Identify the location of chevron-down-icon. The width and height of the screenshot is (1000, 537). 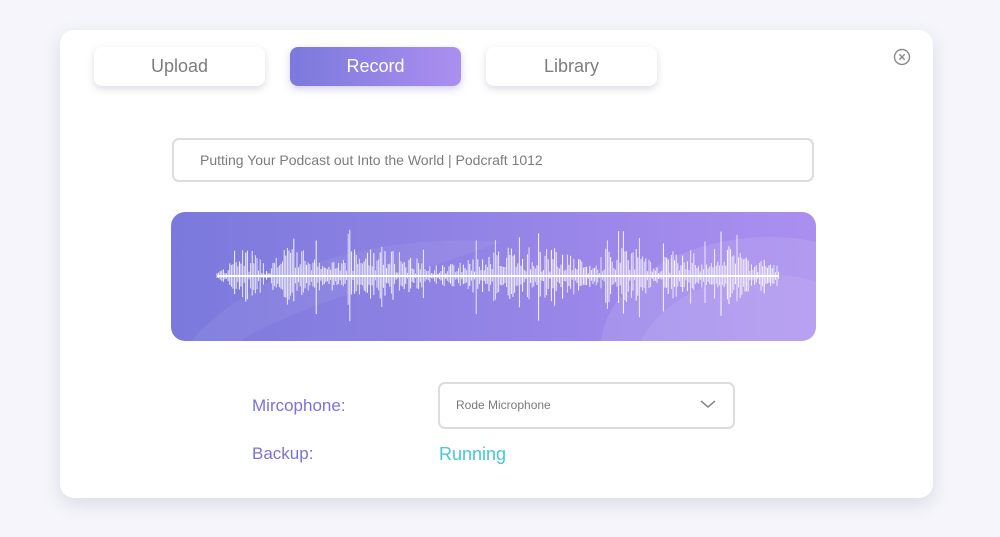
(708, 404).